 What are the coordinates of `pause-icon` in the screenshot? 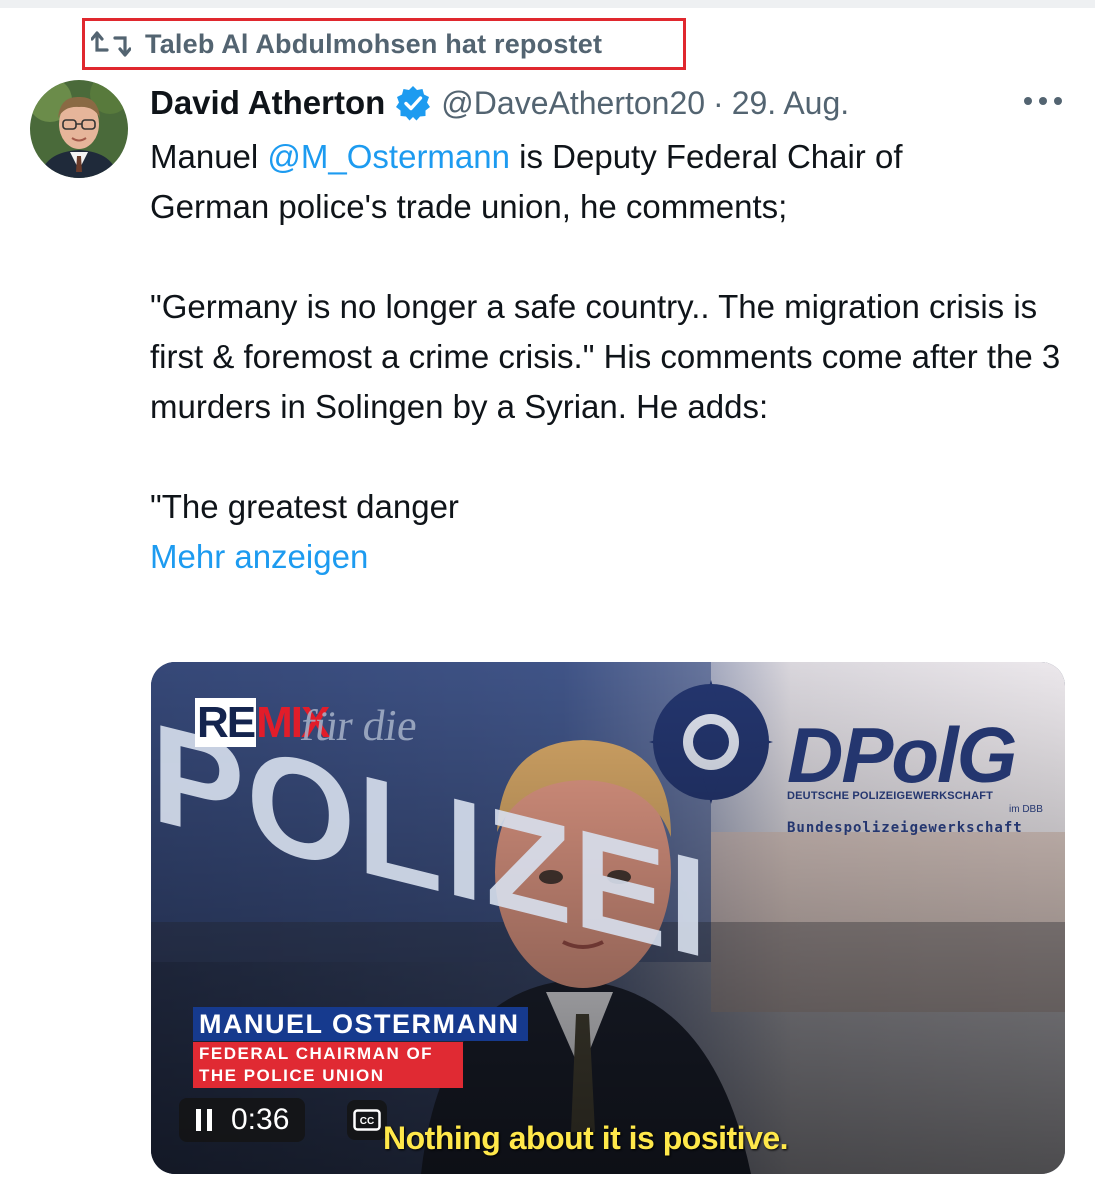 It's located at (204, 1120).